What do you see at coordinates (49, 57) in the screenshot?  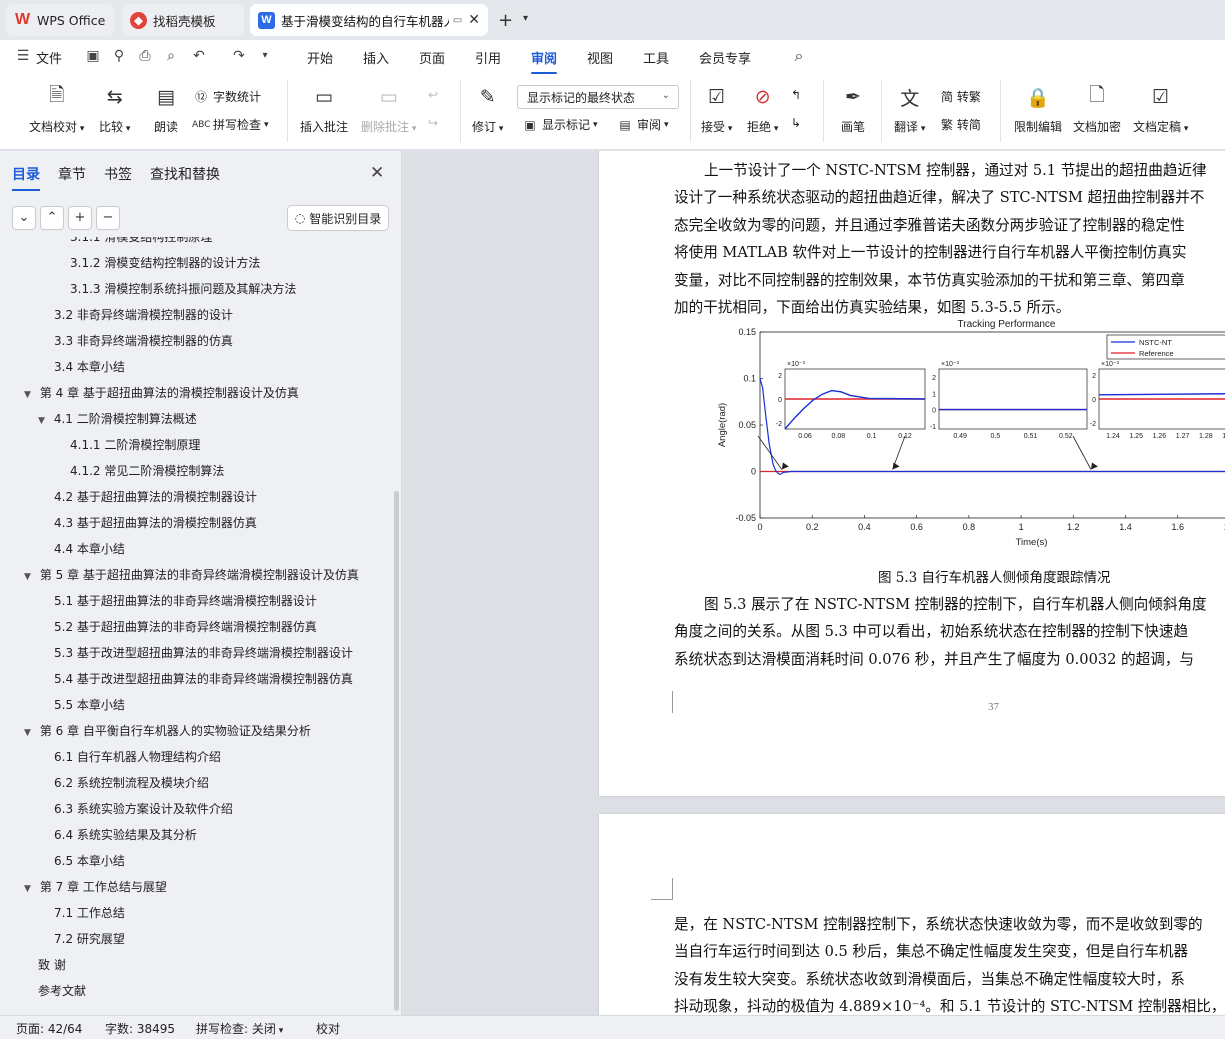 I see `menu-file: 文件` at bounding box center [49, 57].